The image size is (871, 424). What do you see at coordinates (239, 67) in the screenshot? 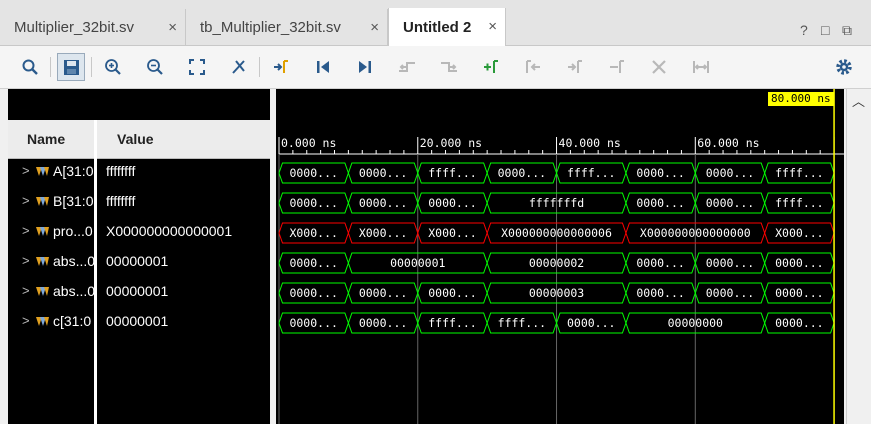
I see `cursor-snap-icon` at bounding box center [239, 67].